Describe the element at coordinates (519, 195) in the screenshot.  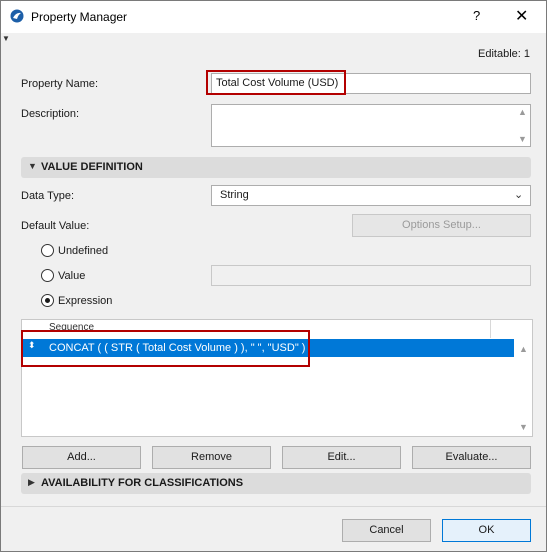
I see `chevron-down-icon: ⌄` at that location.